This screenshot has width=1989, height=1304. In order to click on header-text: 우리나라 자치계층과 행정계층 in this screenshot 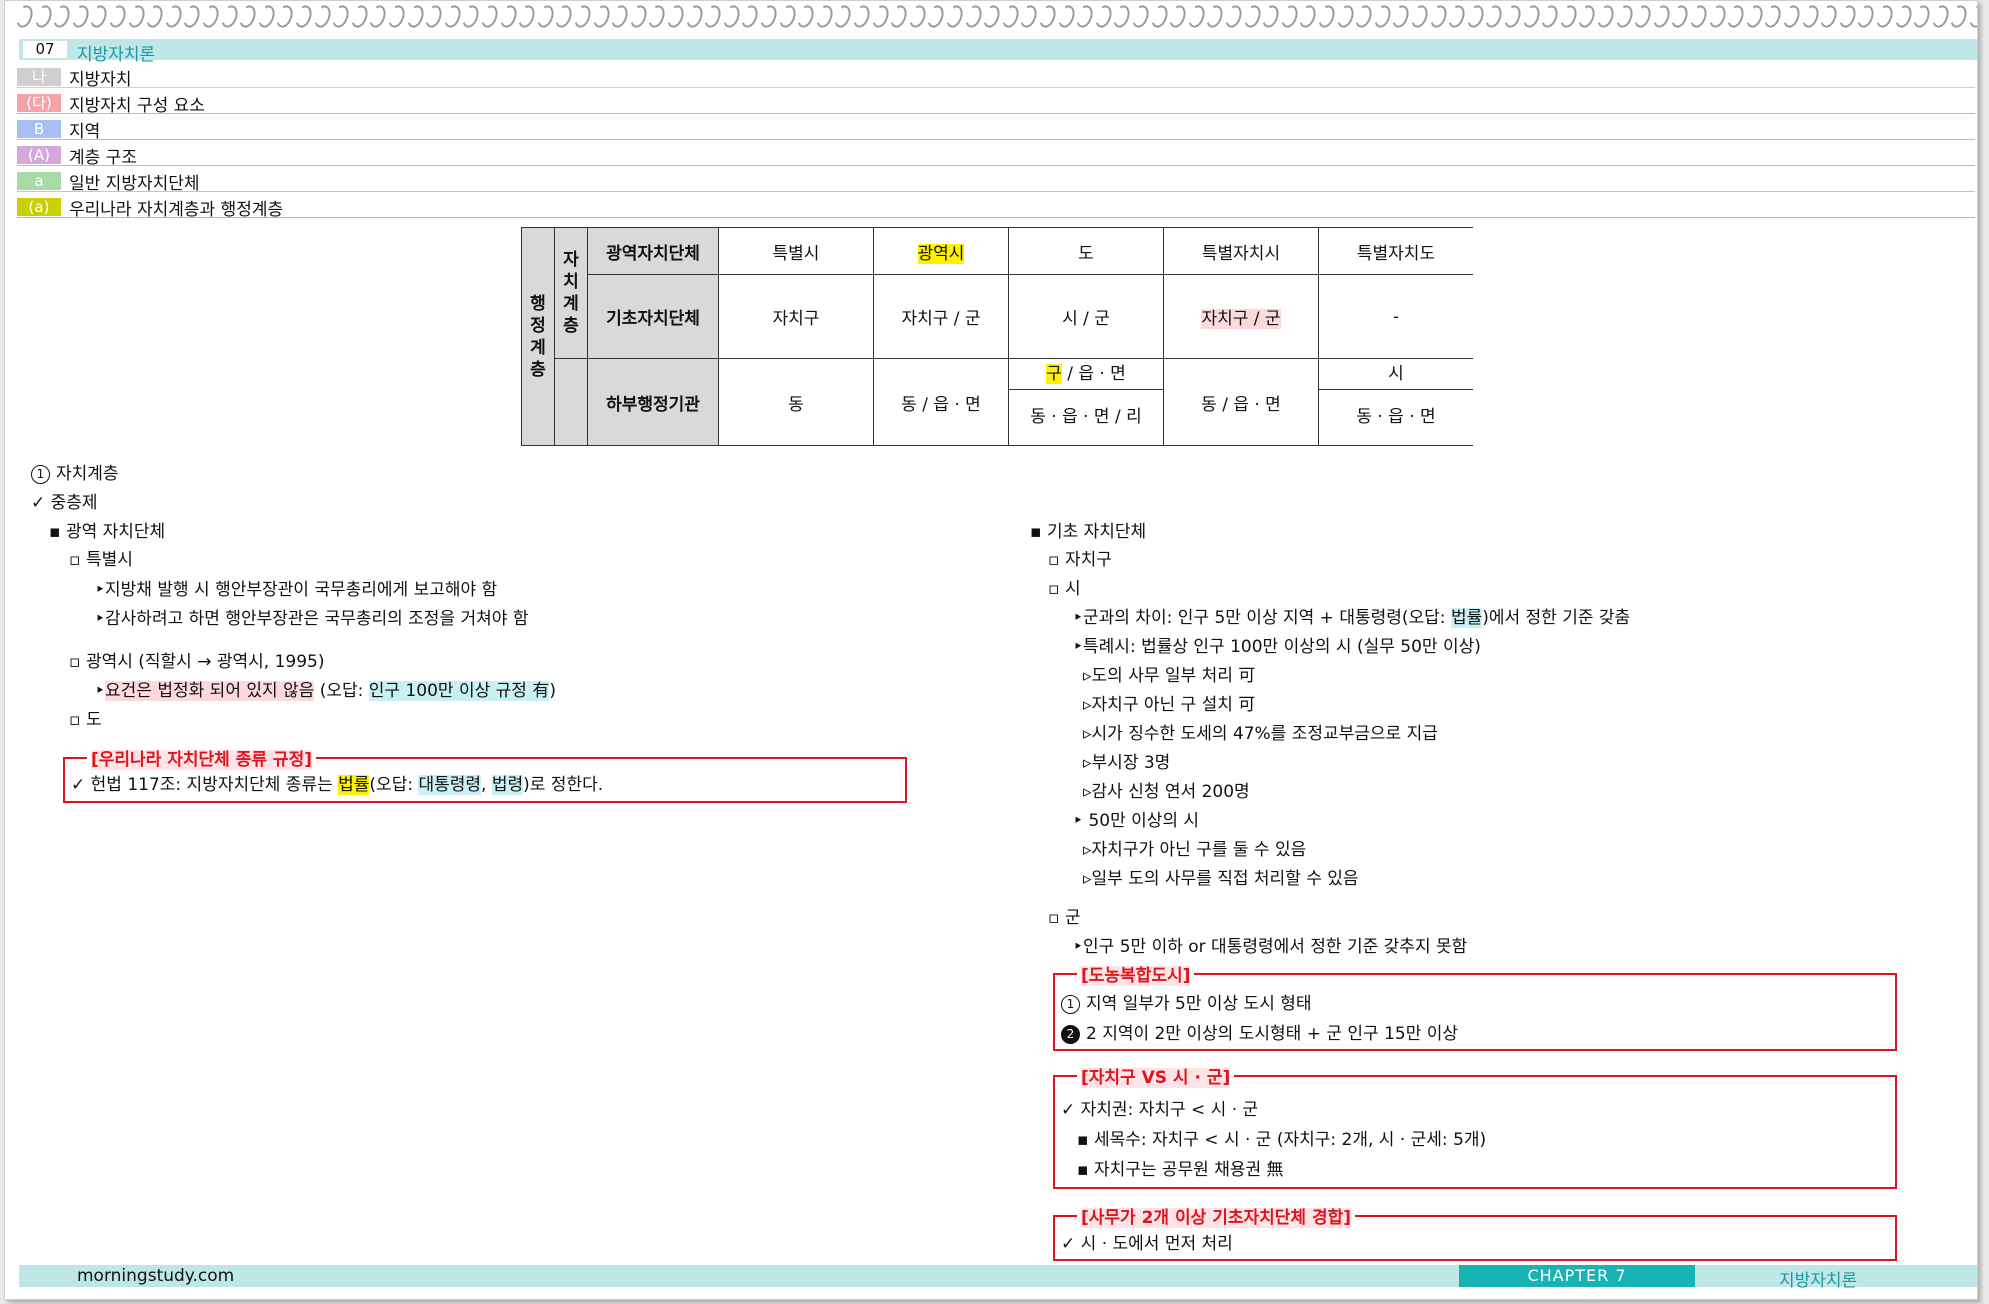, I will do `click(176, 209)`.